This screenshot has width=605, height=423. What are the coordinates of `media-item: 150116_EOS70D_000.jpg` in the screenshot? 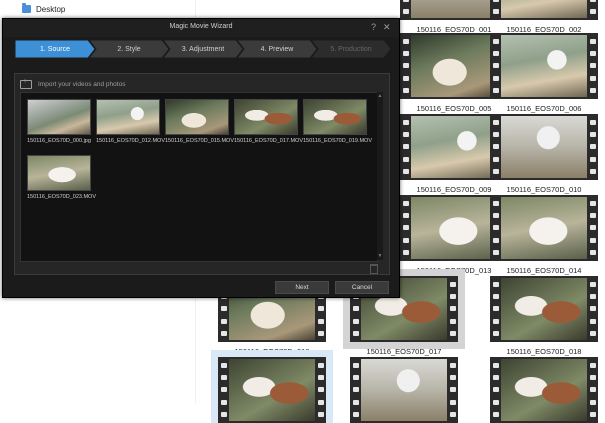 It's located at (59, 121).